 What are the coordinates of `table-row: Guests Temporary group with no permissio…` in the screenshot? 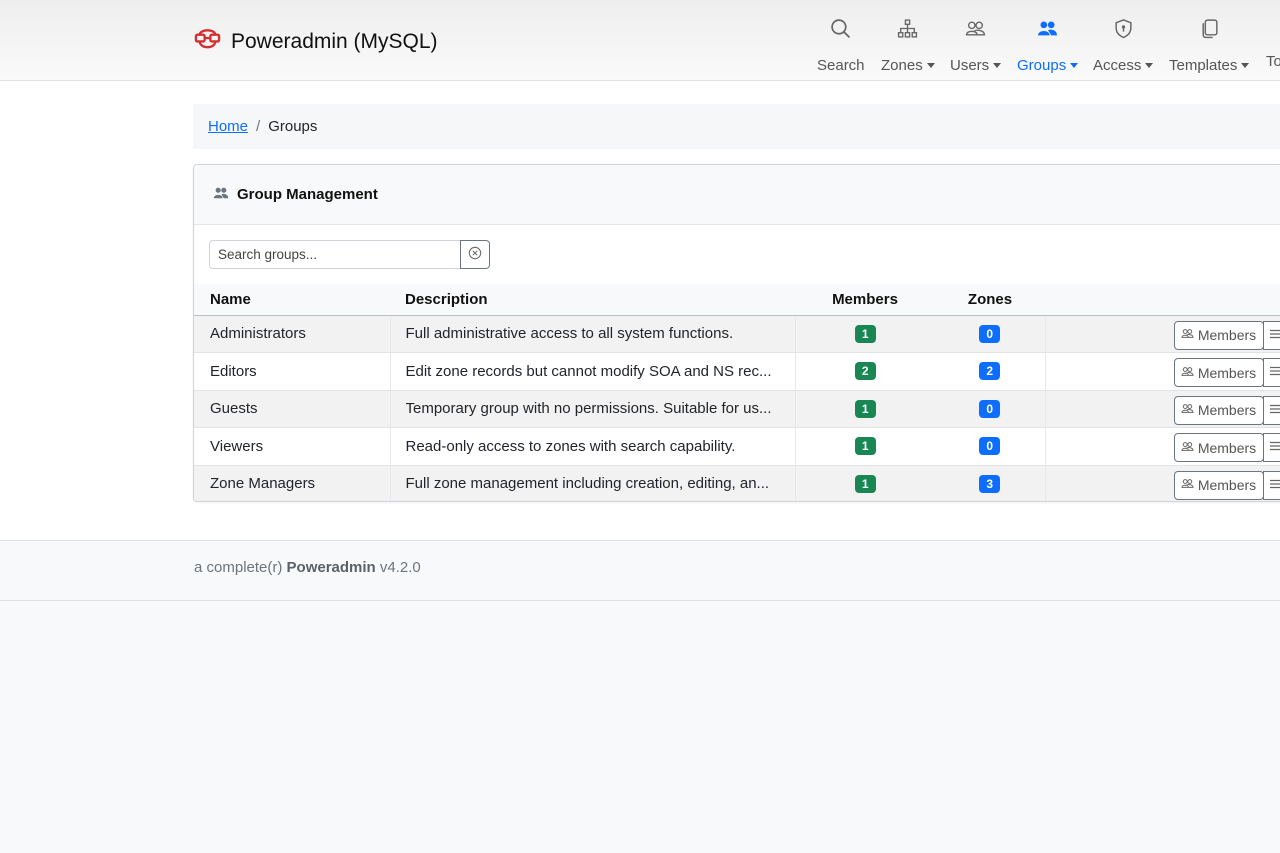 It's located at (737, 409).